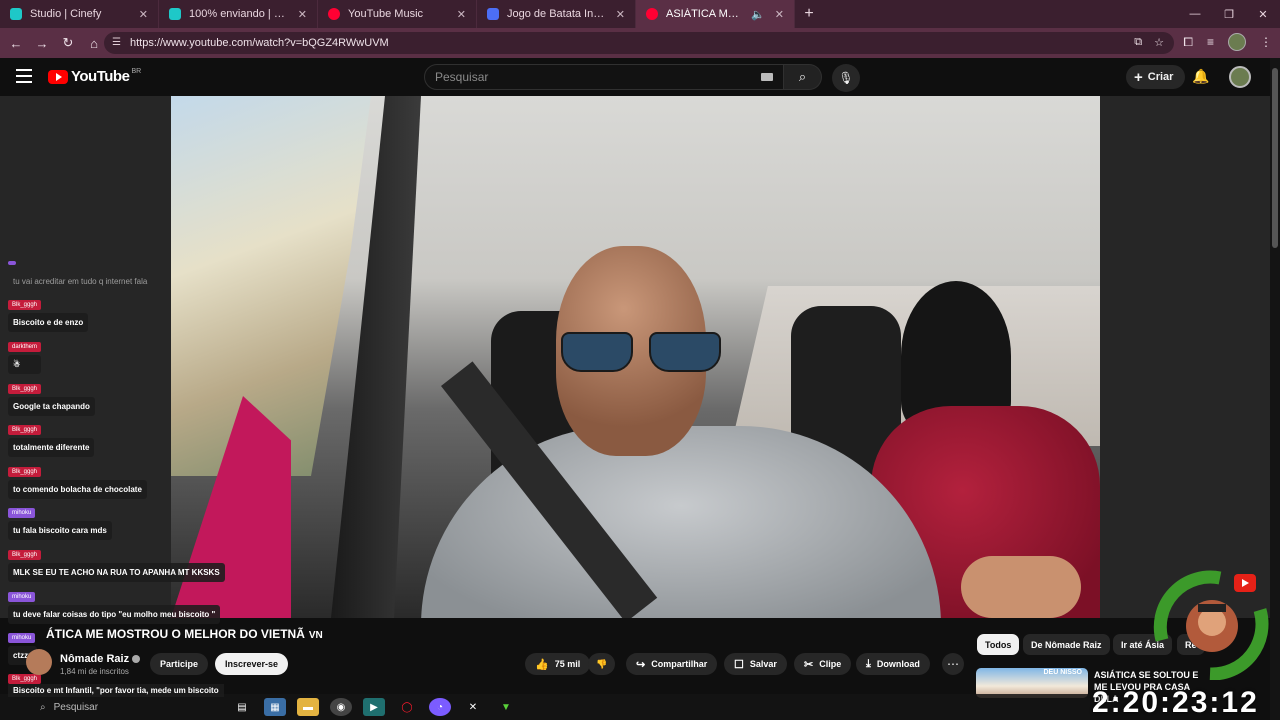 Image resolution: width=1280 pixels, height=720 pixels. Describe the element at coordinates (39, 662) in the screenshot. I see `channel-avatar` at that location.